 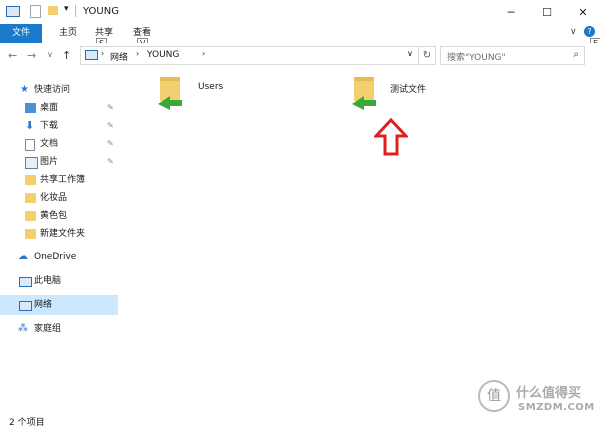 I want to click on nav-item-label: 文档, so click(x=49, y=144).